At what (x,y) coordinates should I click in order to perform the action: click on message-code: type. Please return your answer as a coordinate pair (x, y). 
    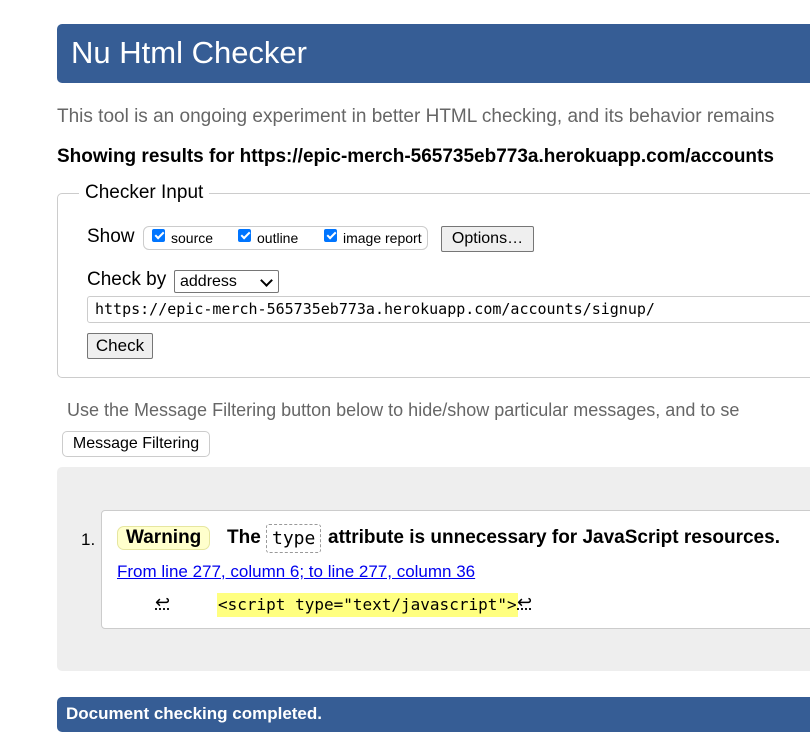
    Looking at the image, I should click on (294, 538).